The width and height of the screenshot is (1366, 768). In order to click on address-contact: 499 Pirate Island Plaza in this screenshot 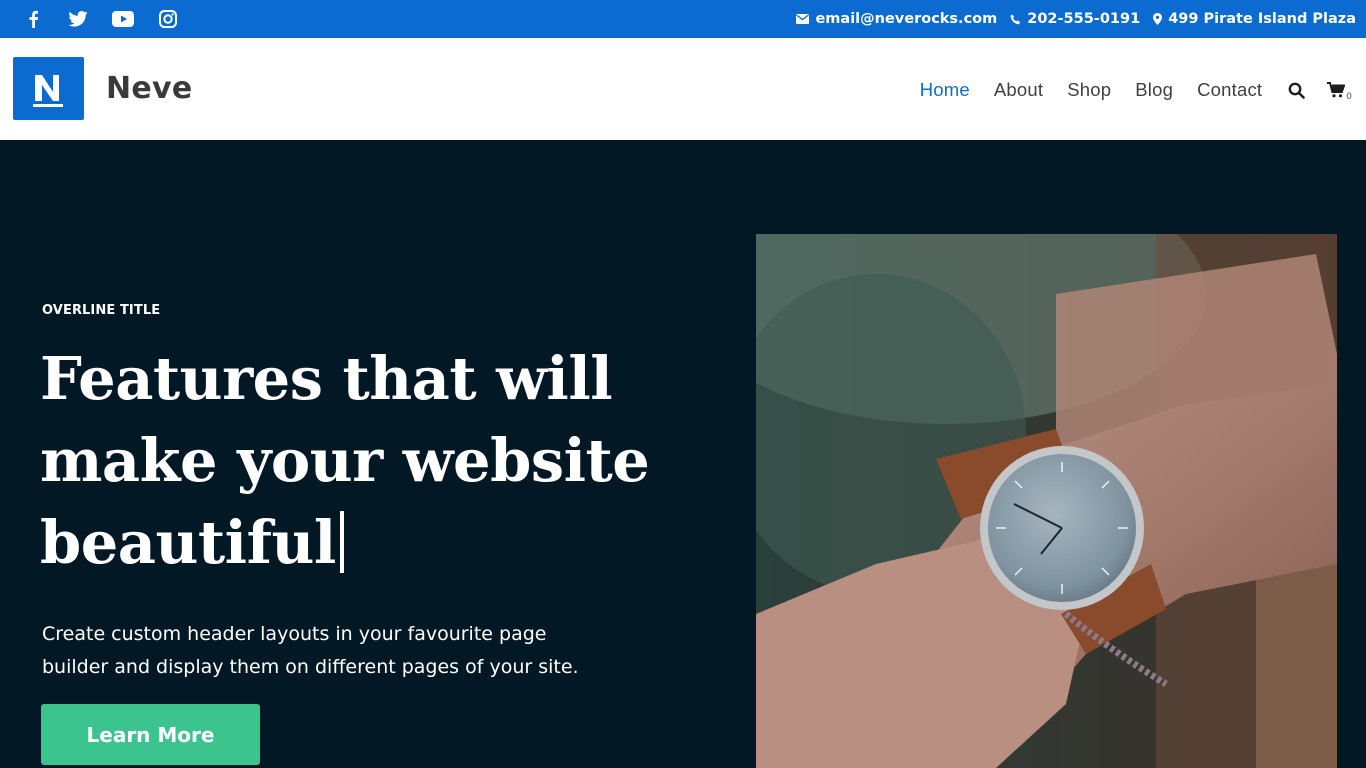, I will do `click(1254, 19)`.